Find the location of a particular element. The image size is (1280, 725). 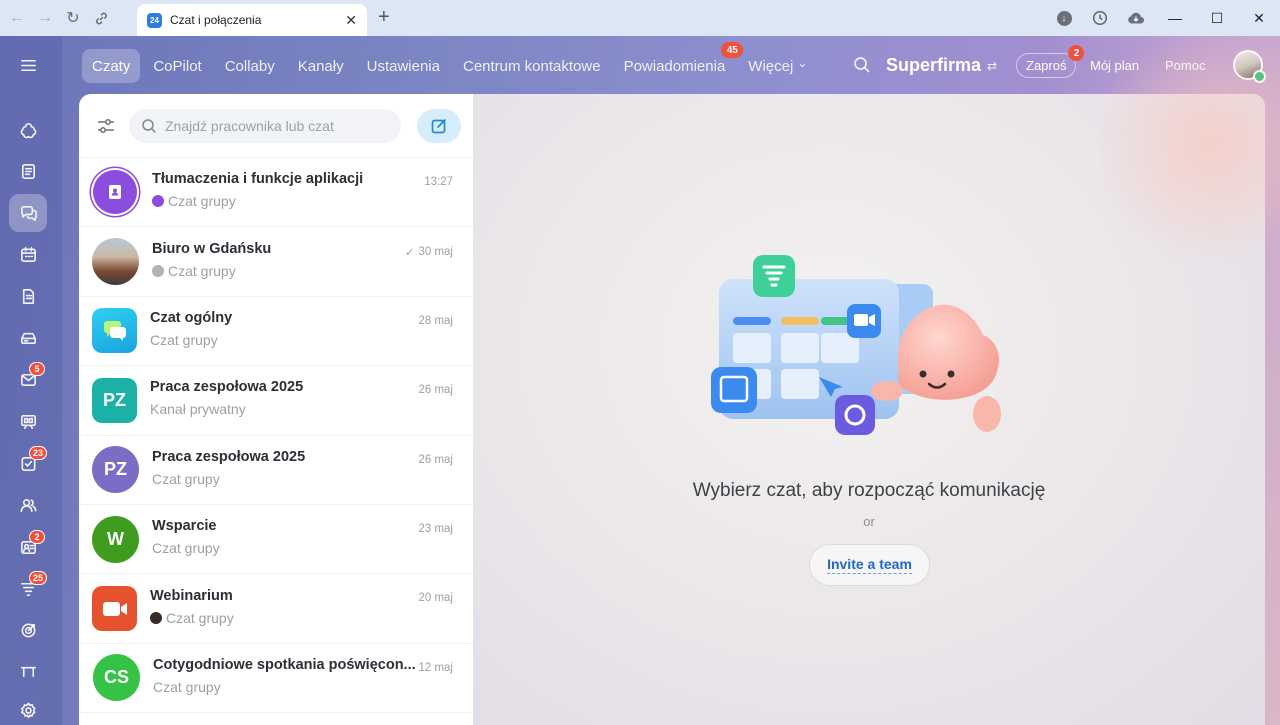

tab-centrum-kontaktowe: Centrum kontaktowe is located at coordinates (532, 66).